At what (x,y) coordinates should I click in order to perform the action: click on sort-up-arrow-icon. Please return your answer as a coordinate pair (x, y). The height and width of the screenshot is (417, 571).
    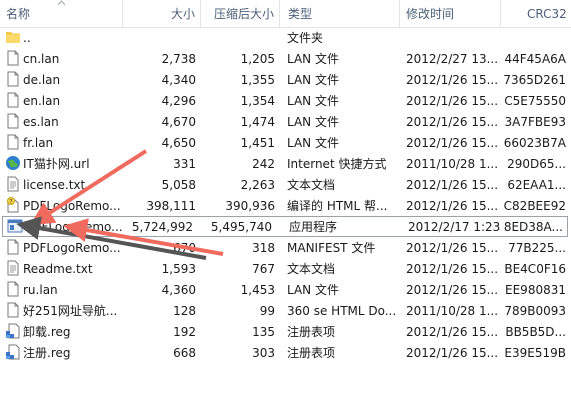
    Looking at the image, I should click on (61, 2).